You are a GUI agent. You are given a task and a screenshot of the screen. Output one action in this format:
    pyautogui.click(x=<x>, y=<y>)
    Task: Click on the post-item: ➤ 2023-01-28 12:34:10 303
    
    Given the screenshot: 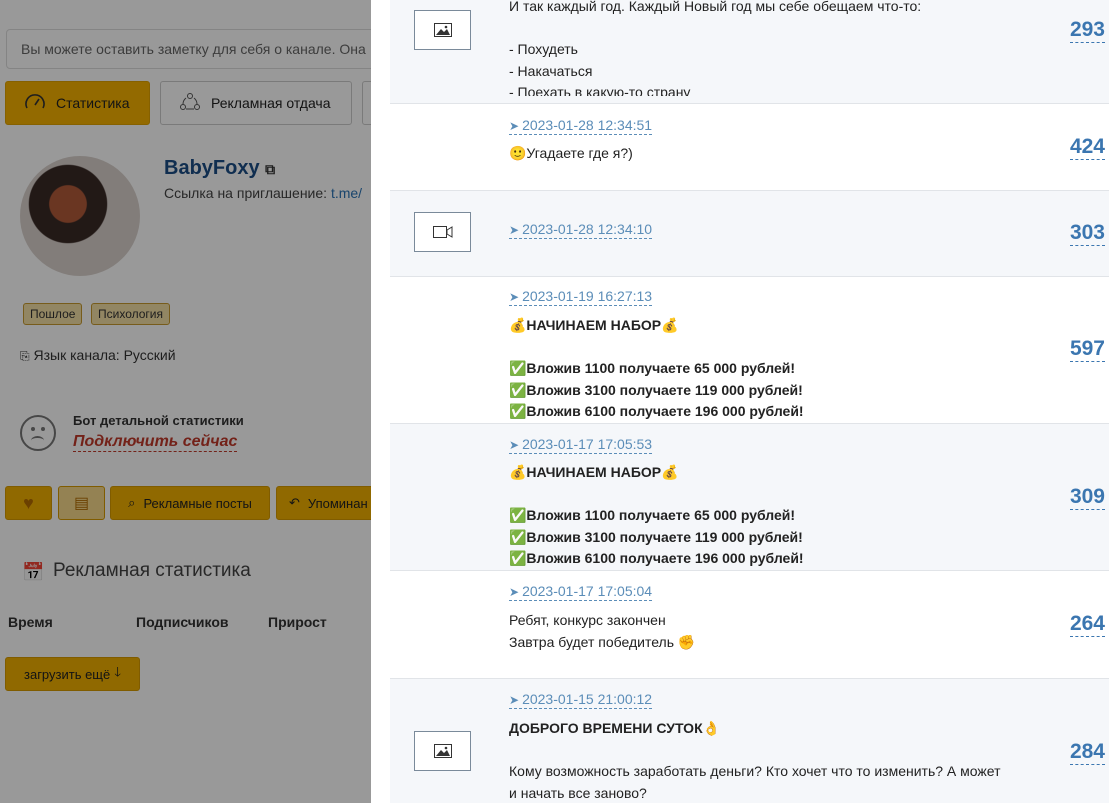 What is the action you would take?
    pyautogui.click(x=749, y=234)
    